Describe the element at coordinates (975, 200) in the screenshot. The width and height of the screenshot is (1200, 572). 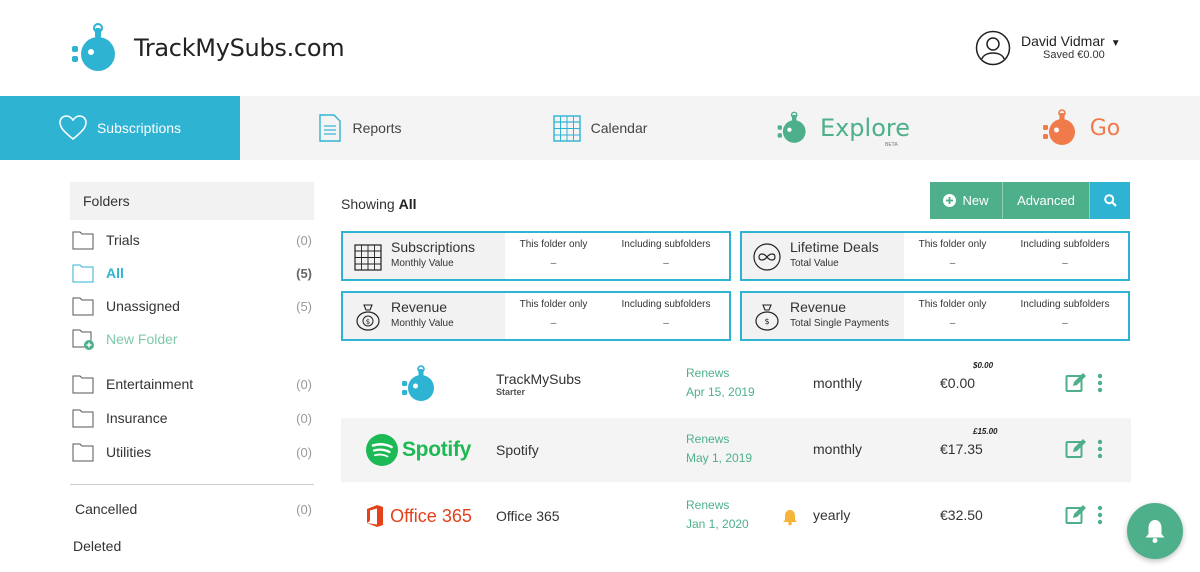
I see `new-button-label: New` at that location.